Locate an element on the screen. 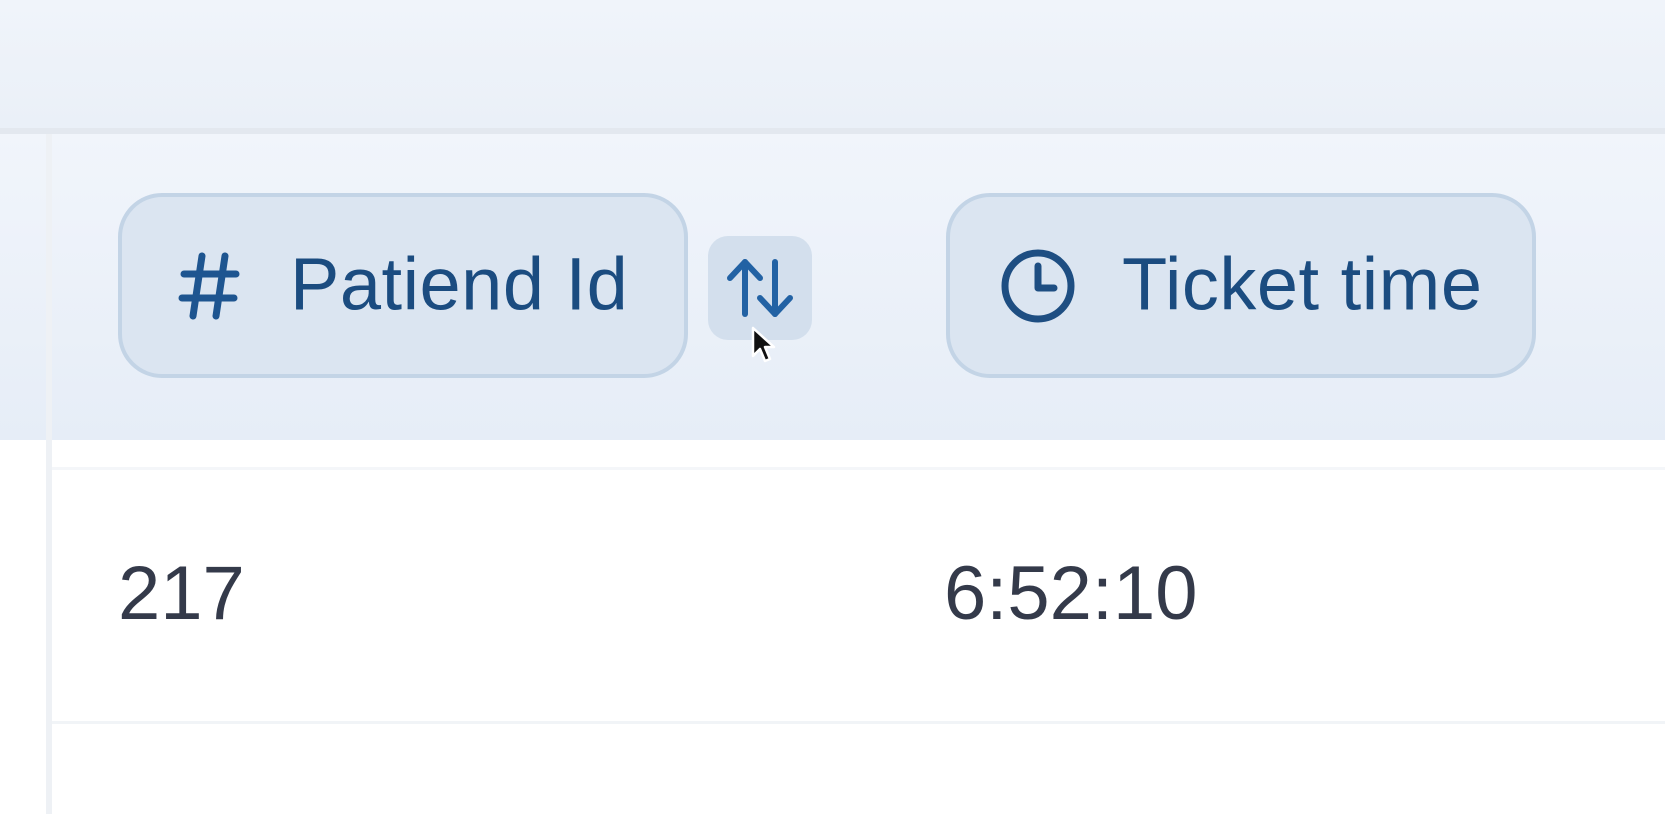 This screenshot has height=814, width=1665. column-header-label: Patiend Id is located at coordinates (459, 284).